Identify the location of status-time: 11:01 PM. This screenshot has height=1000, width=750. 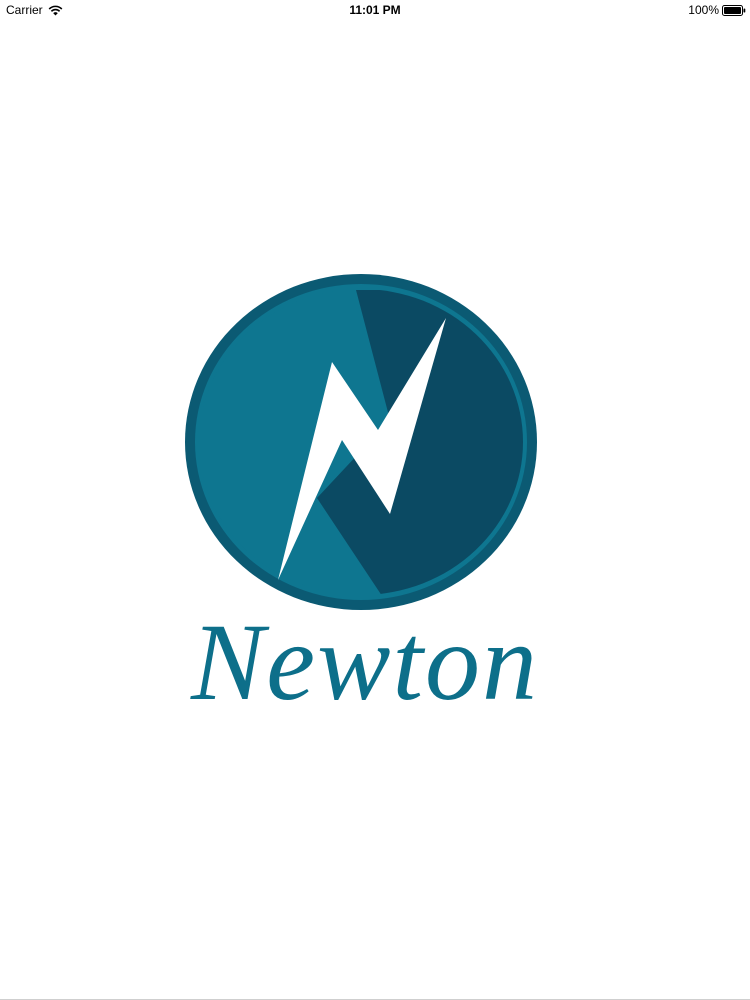
(375, 10).